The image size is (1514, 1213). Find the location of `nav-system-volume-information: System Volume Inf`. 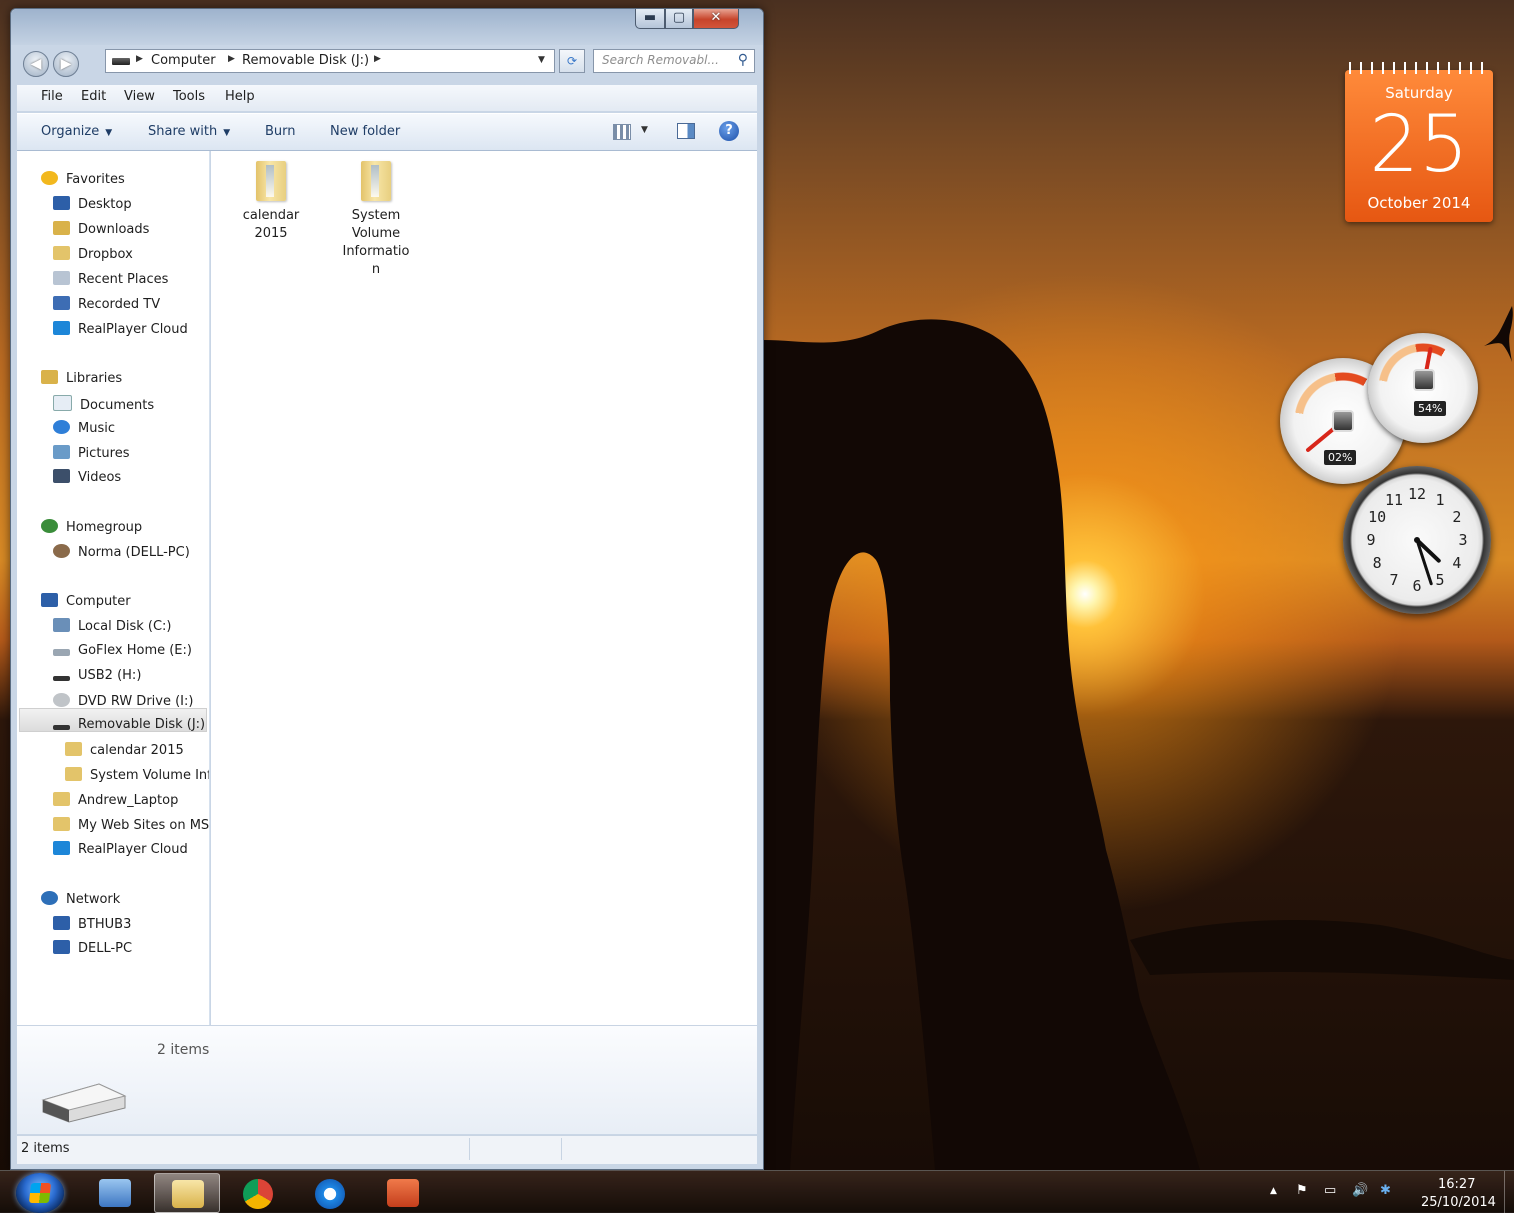

nav-system-volume-information: System Volume Inf is located at coordinates (137, 775).